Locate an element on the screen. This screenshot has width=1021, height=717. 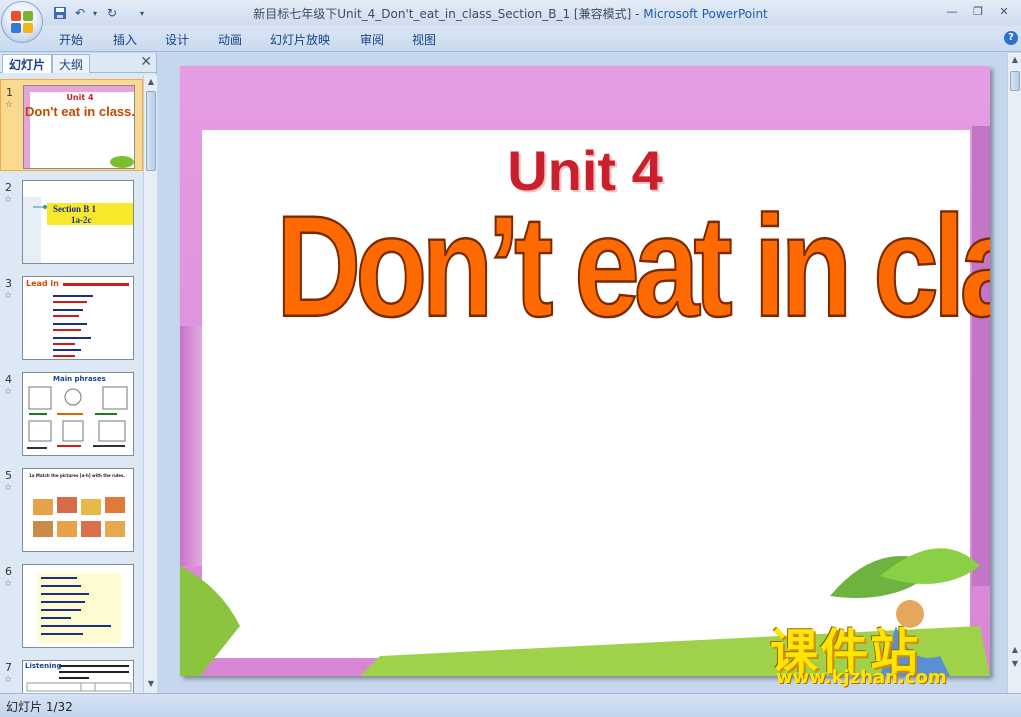
slide-counter: 幻灯片 1/32 is located at coordinates (39, 707).